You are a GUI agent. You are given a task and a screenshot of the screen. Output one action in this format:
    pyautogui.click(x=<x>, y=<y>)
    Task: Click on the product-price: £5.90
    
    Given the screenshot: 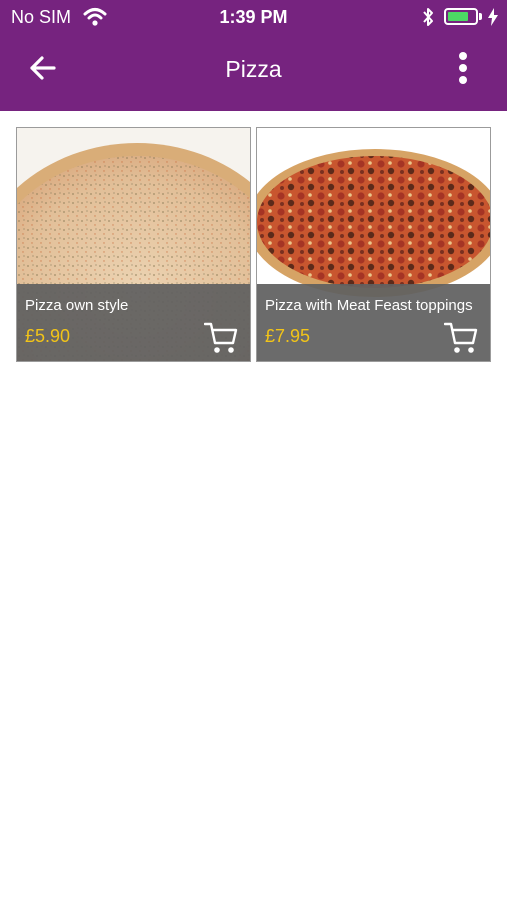 What is the action you would take?
    pyautogui.click(x=48, y=336)
    